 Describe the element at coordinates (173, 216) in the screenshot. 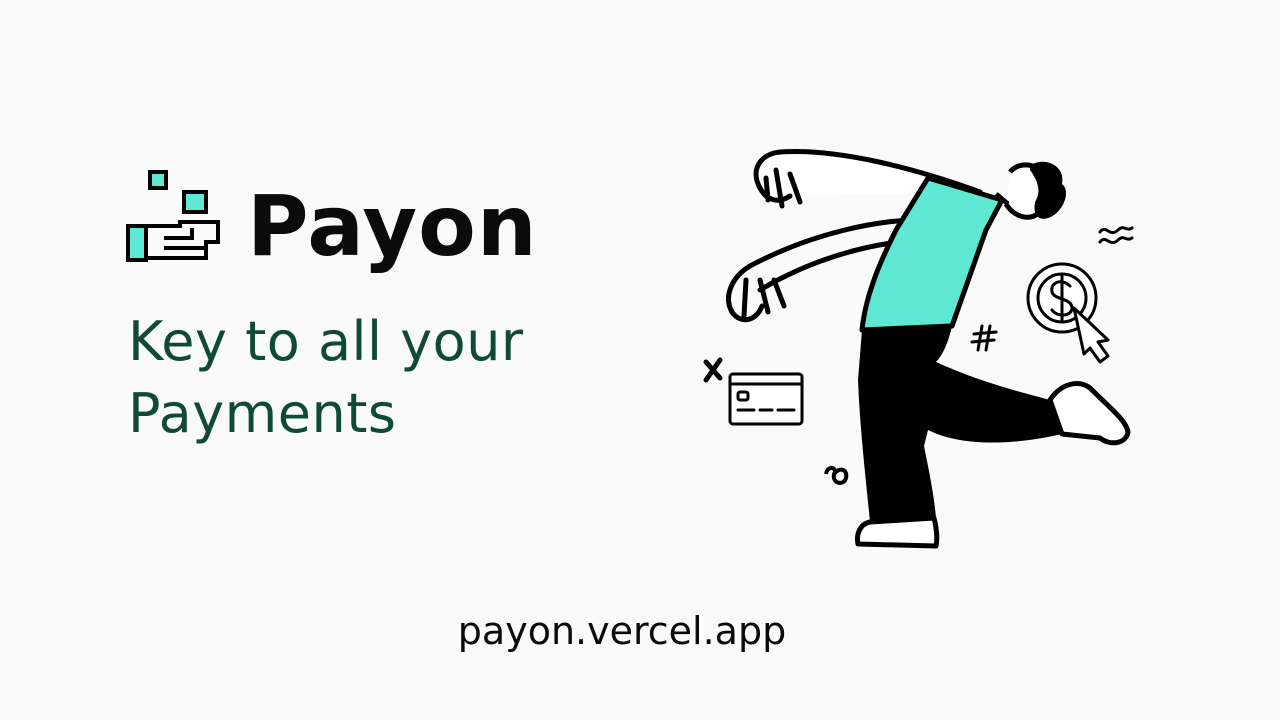

I see `hand-with-coins-pixel-icon` at that location.